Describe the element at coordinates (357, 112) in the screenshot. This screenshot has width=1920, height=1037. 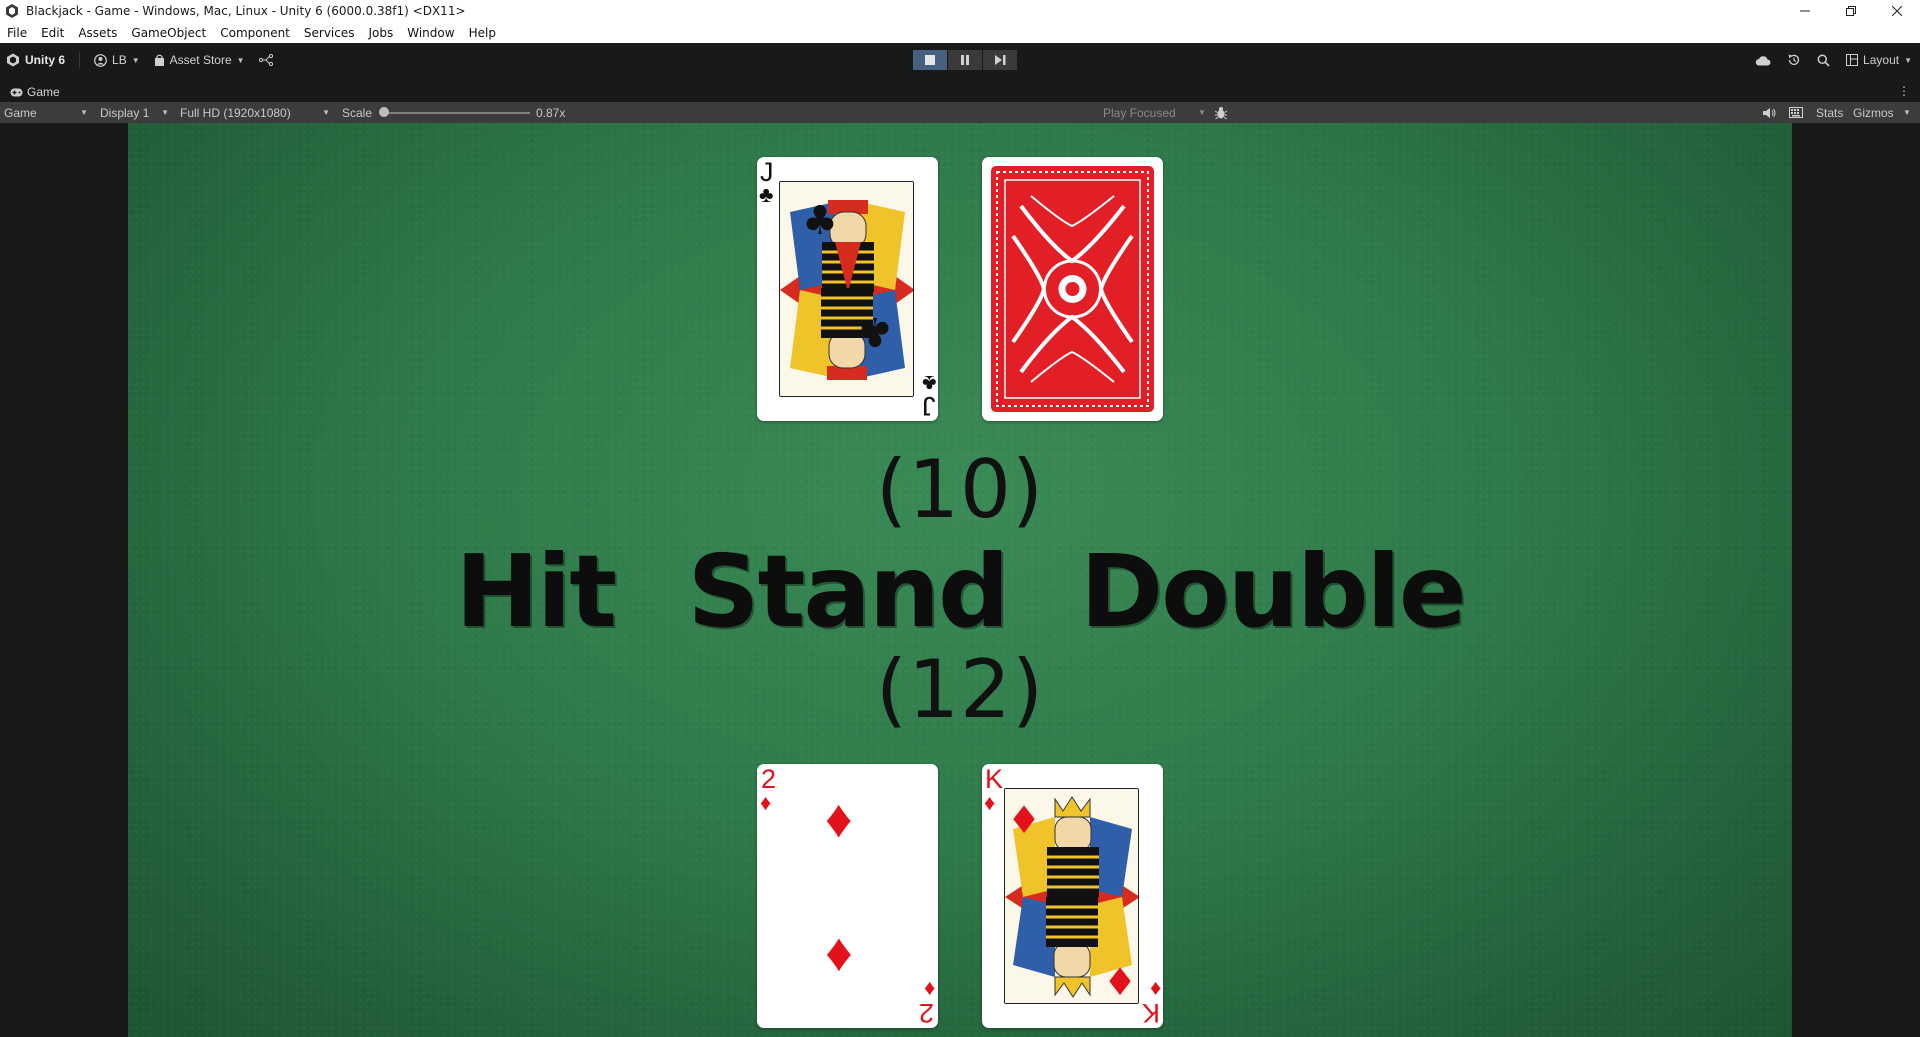
I see `scale-label: Scale` at that location.